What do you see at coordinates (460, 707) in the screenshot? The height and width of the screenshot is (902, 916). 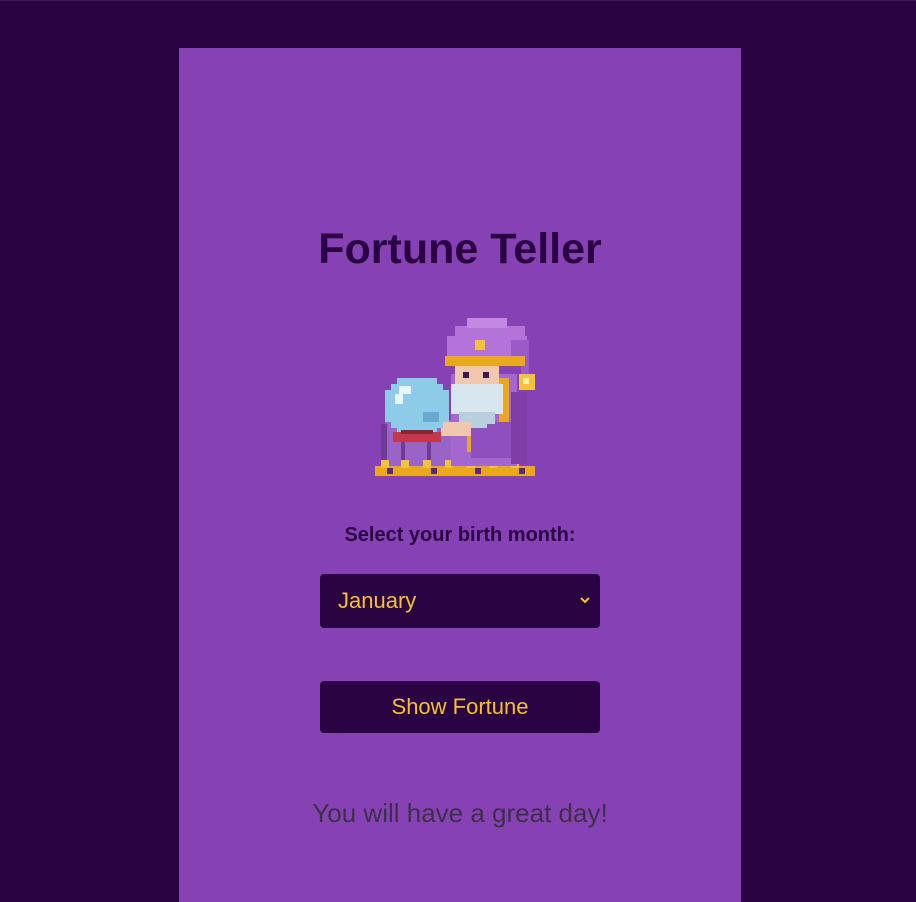 I see `show-fortune-button: Show Fortune` at bounding box center [460, 707].